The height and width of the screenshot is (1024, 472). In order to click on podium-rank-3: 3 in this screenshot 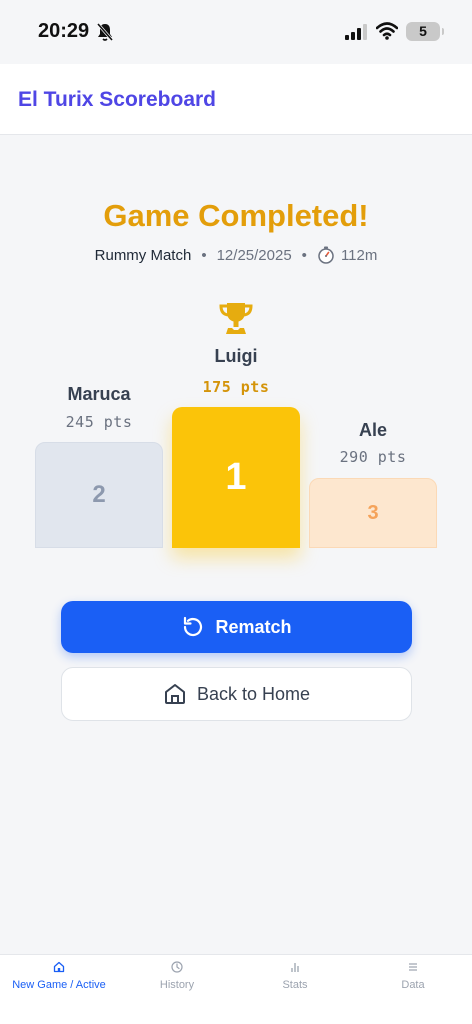, I will do `click(373, 512)`.